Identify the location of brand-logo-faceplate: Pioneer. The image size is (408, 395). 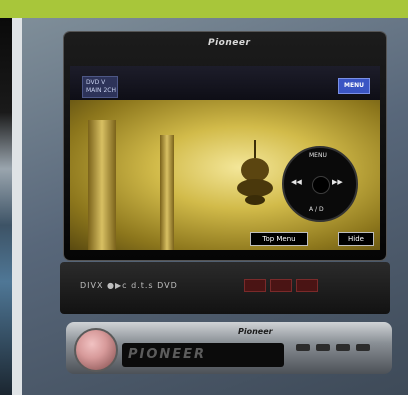
(255, 331).